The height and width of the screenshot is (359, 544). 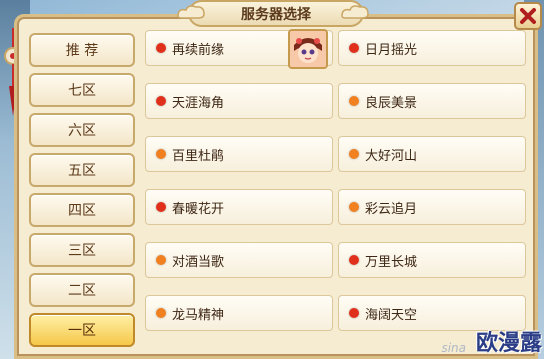 What do you see at coordinates (82, 130) in the screenshot?
I see `zone-tab-6: 六区` at bounding box center [82, 130].